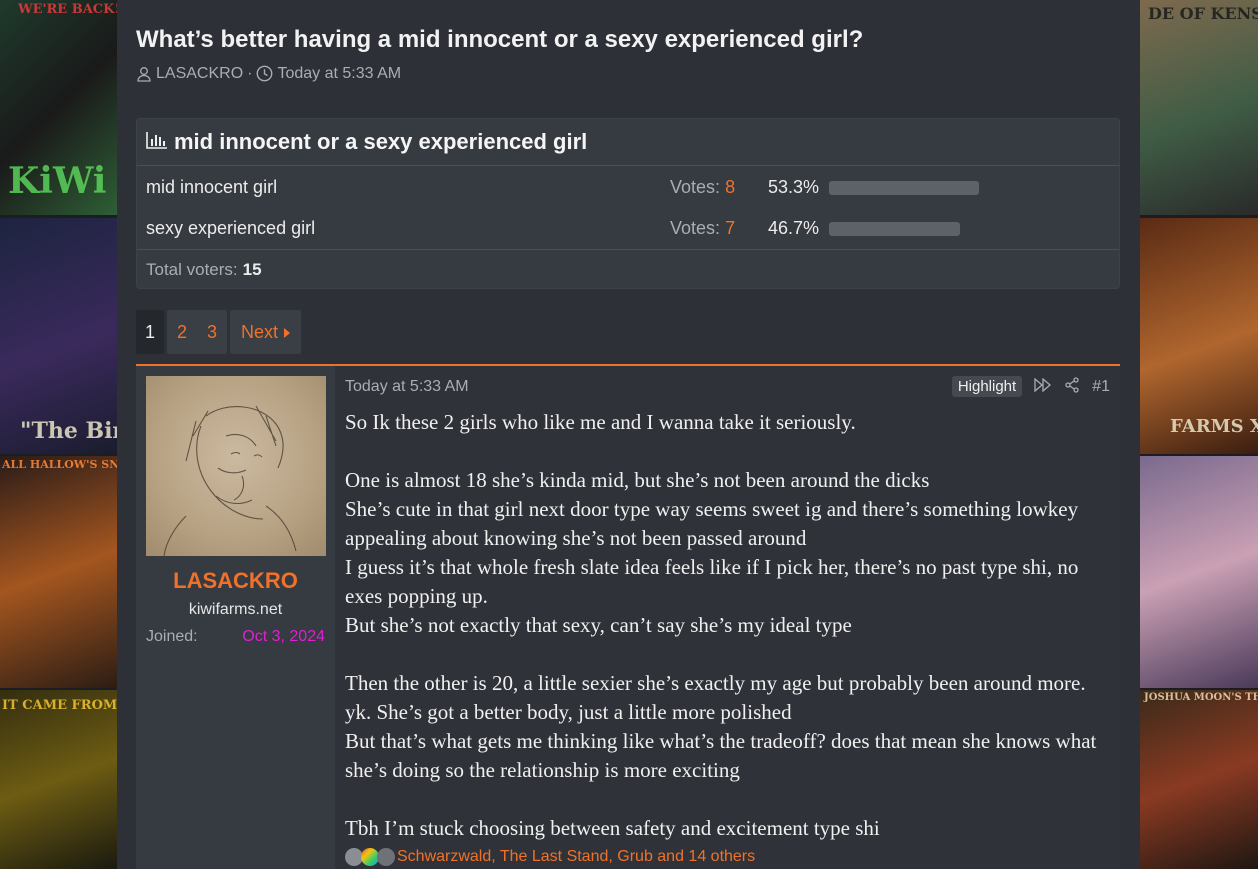 This screenshot has width=1258, height=869. What do you see at coordinates (1043, 386) in the screenshot?
I see `fast-forward-icon` at bounding box center [1043, 386].